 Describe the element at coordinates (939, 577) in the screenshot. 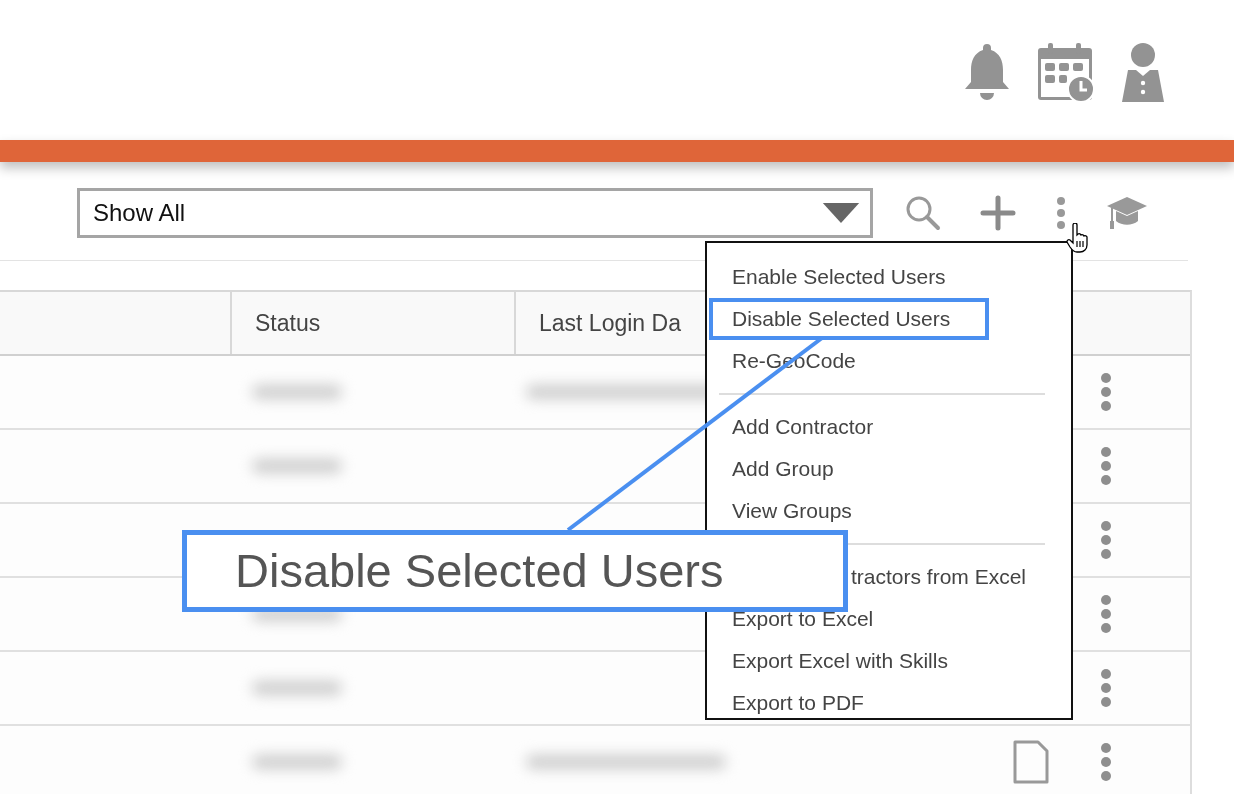

I see `menu-item: tractors from Excel` at that location.